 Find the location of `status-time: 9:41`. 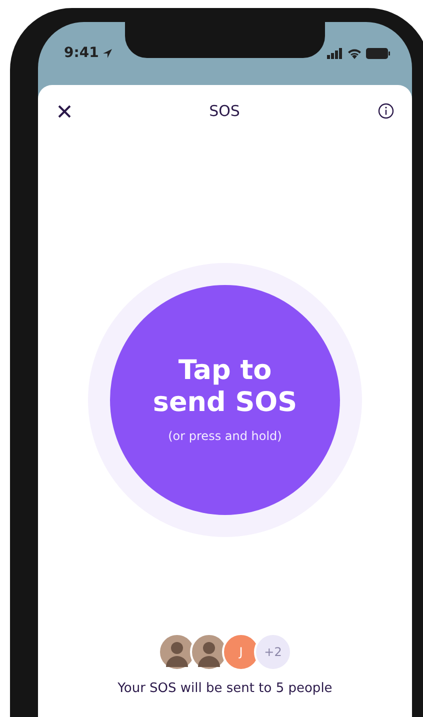

status-time: 9:41 is located at coordinates (81, 53).